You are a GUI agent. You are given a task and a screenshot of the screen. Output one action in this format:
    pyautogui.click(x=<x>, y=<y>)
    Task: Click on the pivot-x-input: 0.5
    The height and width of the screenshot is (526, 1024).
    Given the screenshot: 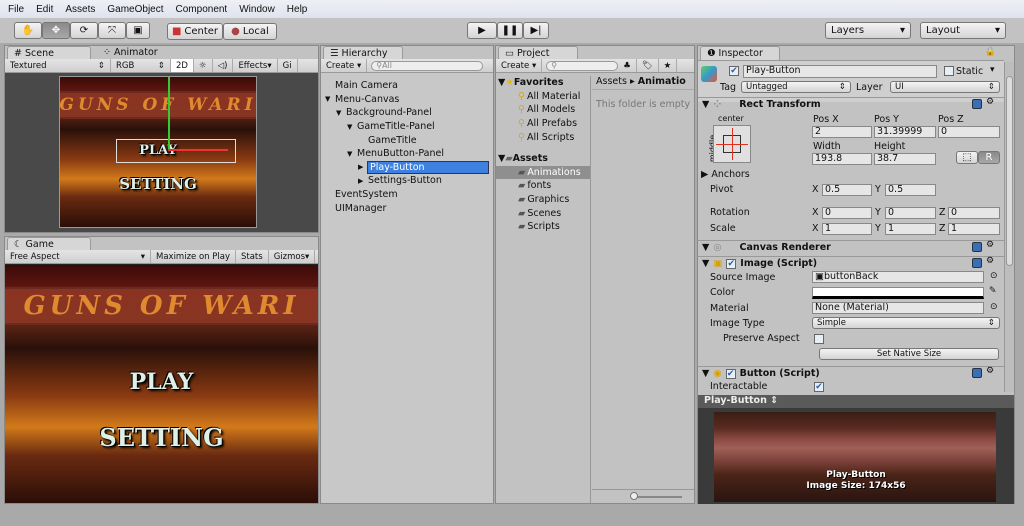 What is the action you would take?
    pyautogui.click(x=847, y=190)
    